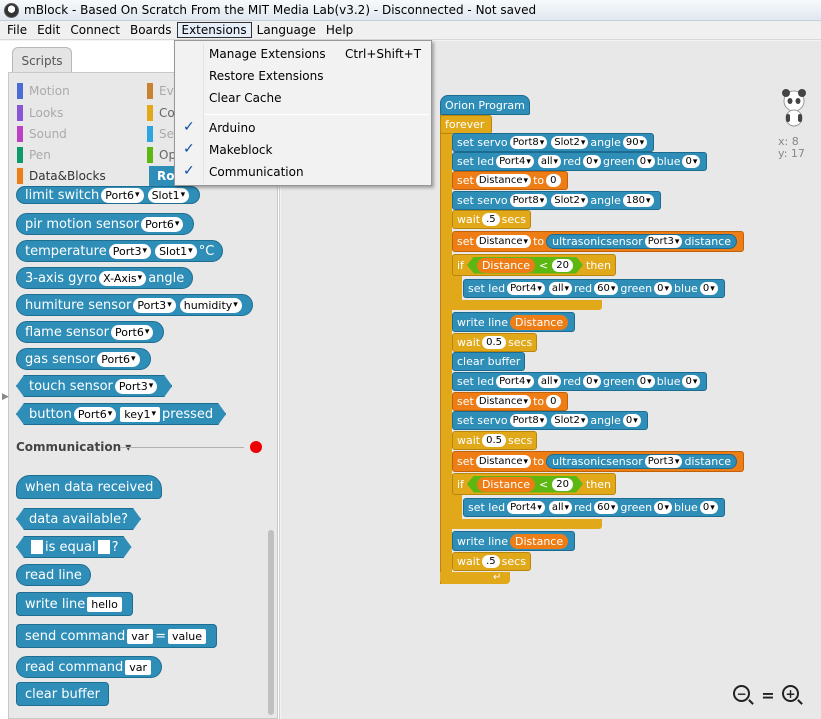 Image resolution: width=821 pixels, height=719 pixels. I want to click on category-pen: Pen, so click(34, 155).